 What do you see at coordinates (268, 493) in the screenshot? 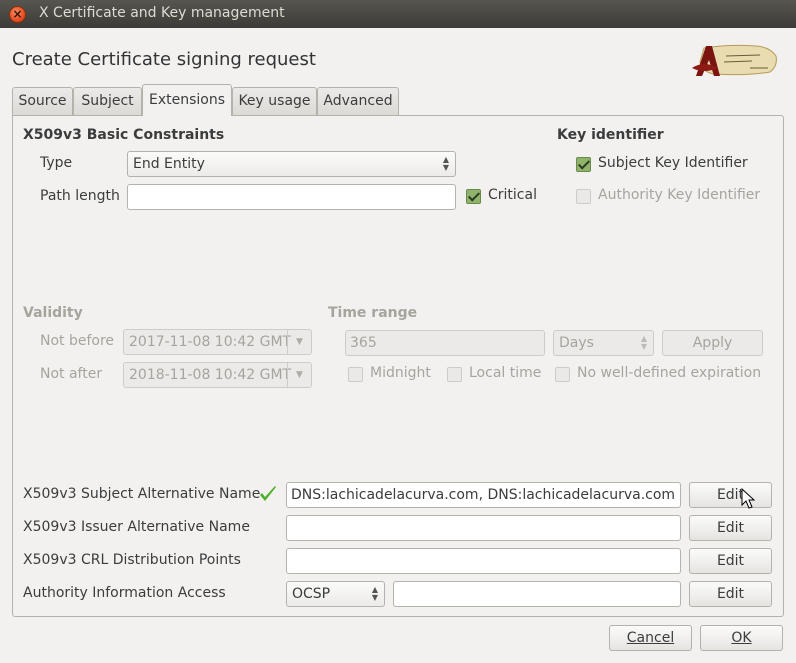
I see `valid-check-icon` at bounding box center [268, 493].